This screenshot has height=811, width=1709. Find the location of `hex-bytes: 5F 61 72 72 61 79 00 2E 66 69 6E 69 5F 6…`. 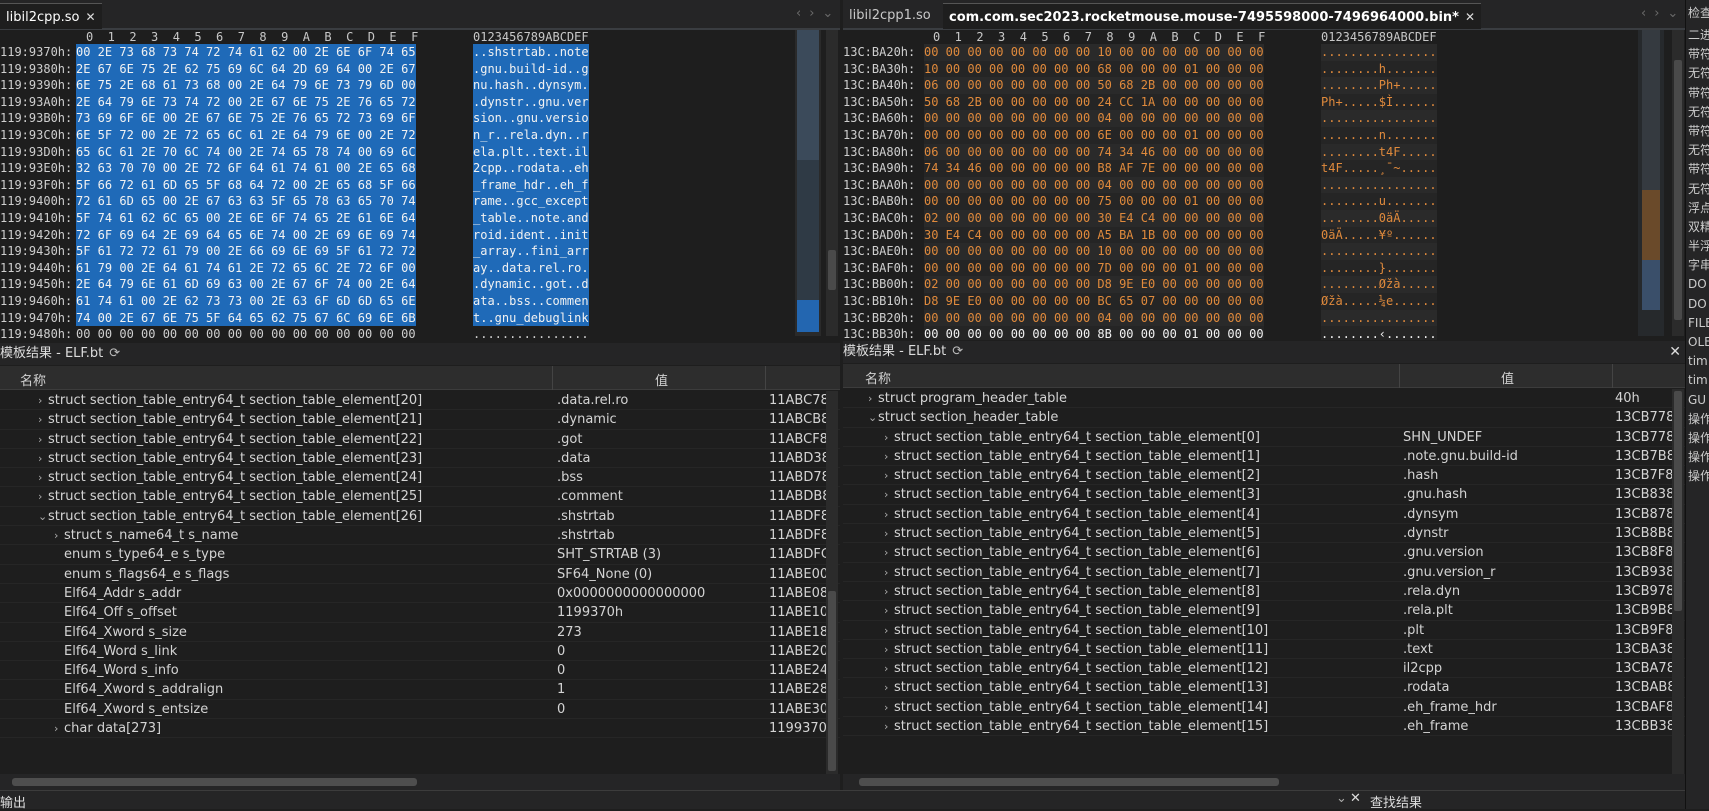

hex-bytes: 5F 61 72 72 61 79 00 2E 66 69 6E 69 5F 6… is located at coordinates (246, 251).